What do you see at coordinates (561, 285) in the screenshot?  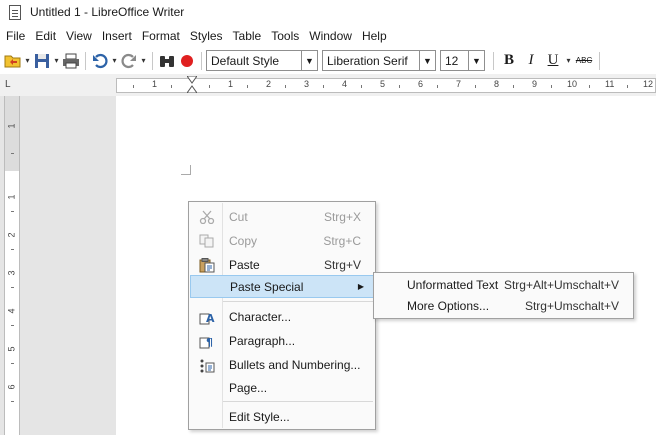 I see `menu-item-shortcut: Strg+Alt+Umschalt+V` at bounding box center [561, 285].